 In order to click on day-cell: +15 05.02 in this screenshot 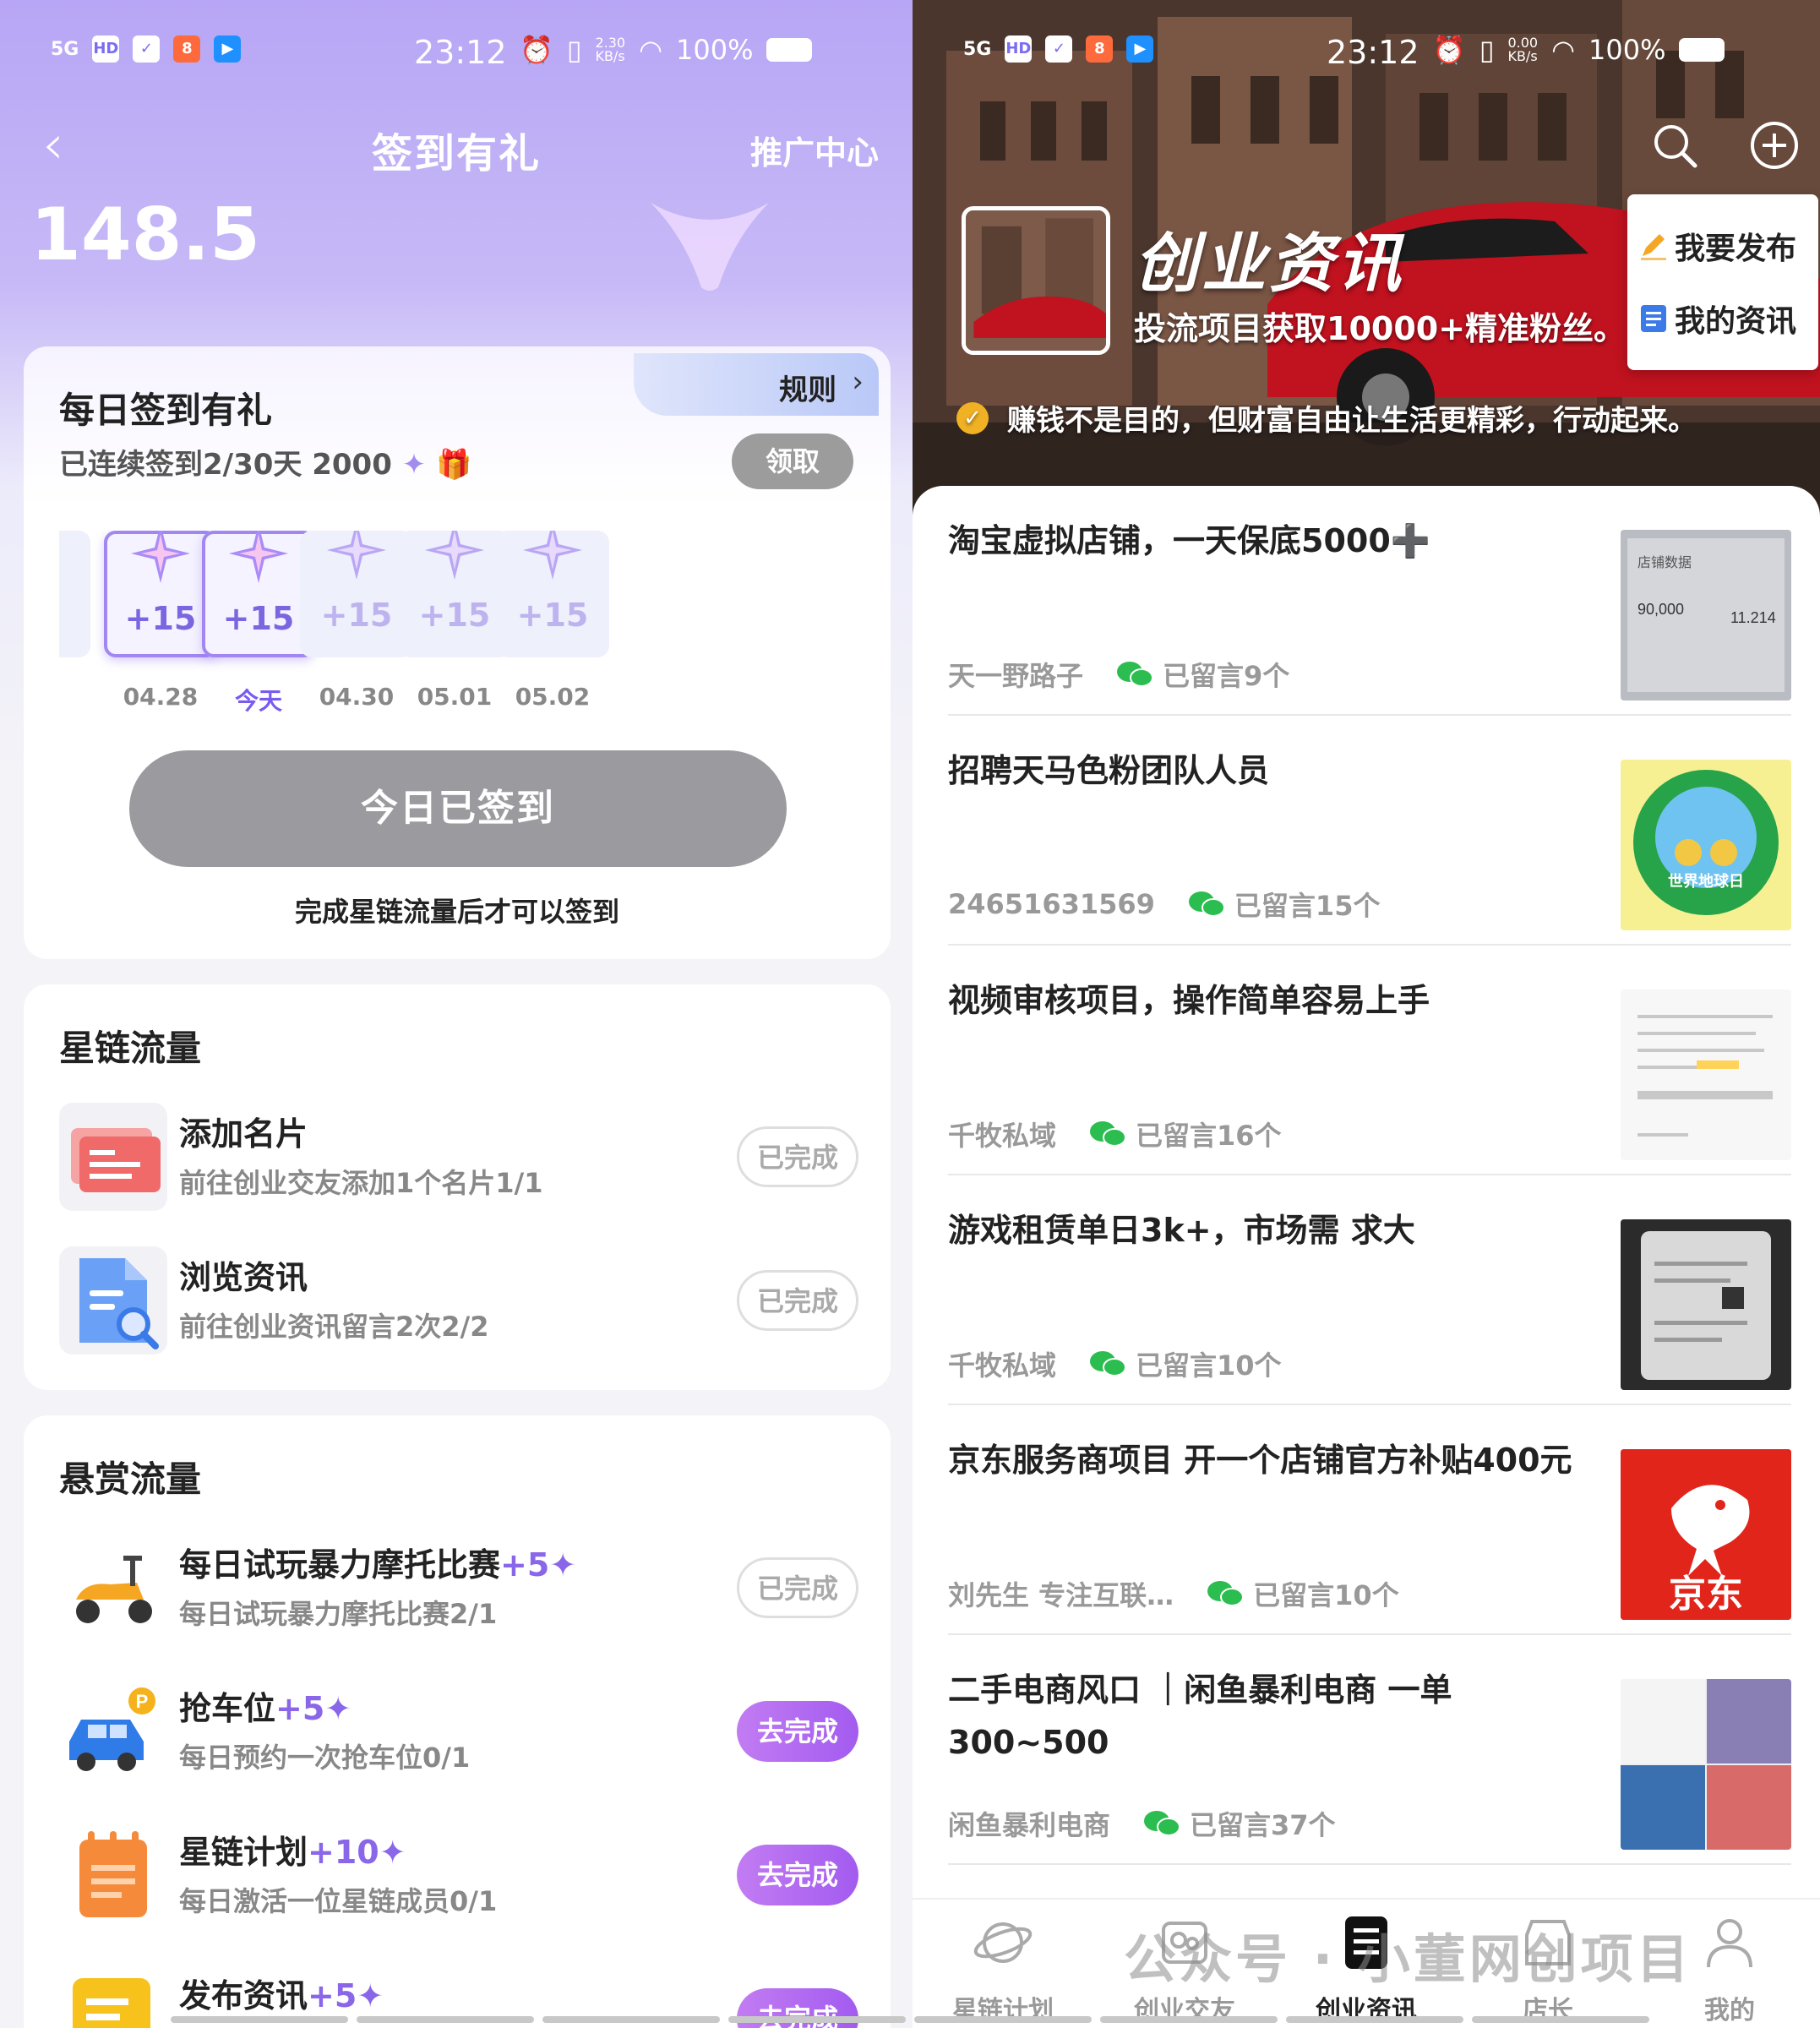, I will do `click(552, 621)`.